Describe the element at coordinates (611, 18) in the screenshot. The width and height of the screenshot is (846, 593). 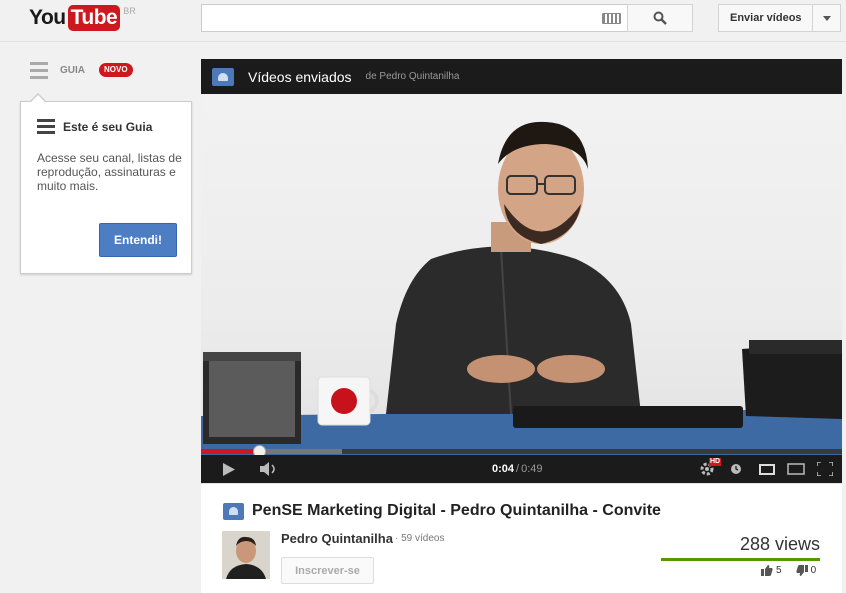
I see `keyboard-icon` at that location.